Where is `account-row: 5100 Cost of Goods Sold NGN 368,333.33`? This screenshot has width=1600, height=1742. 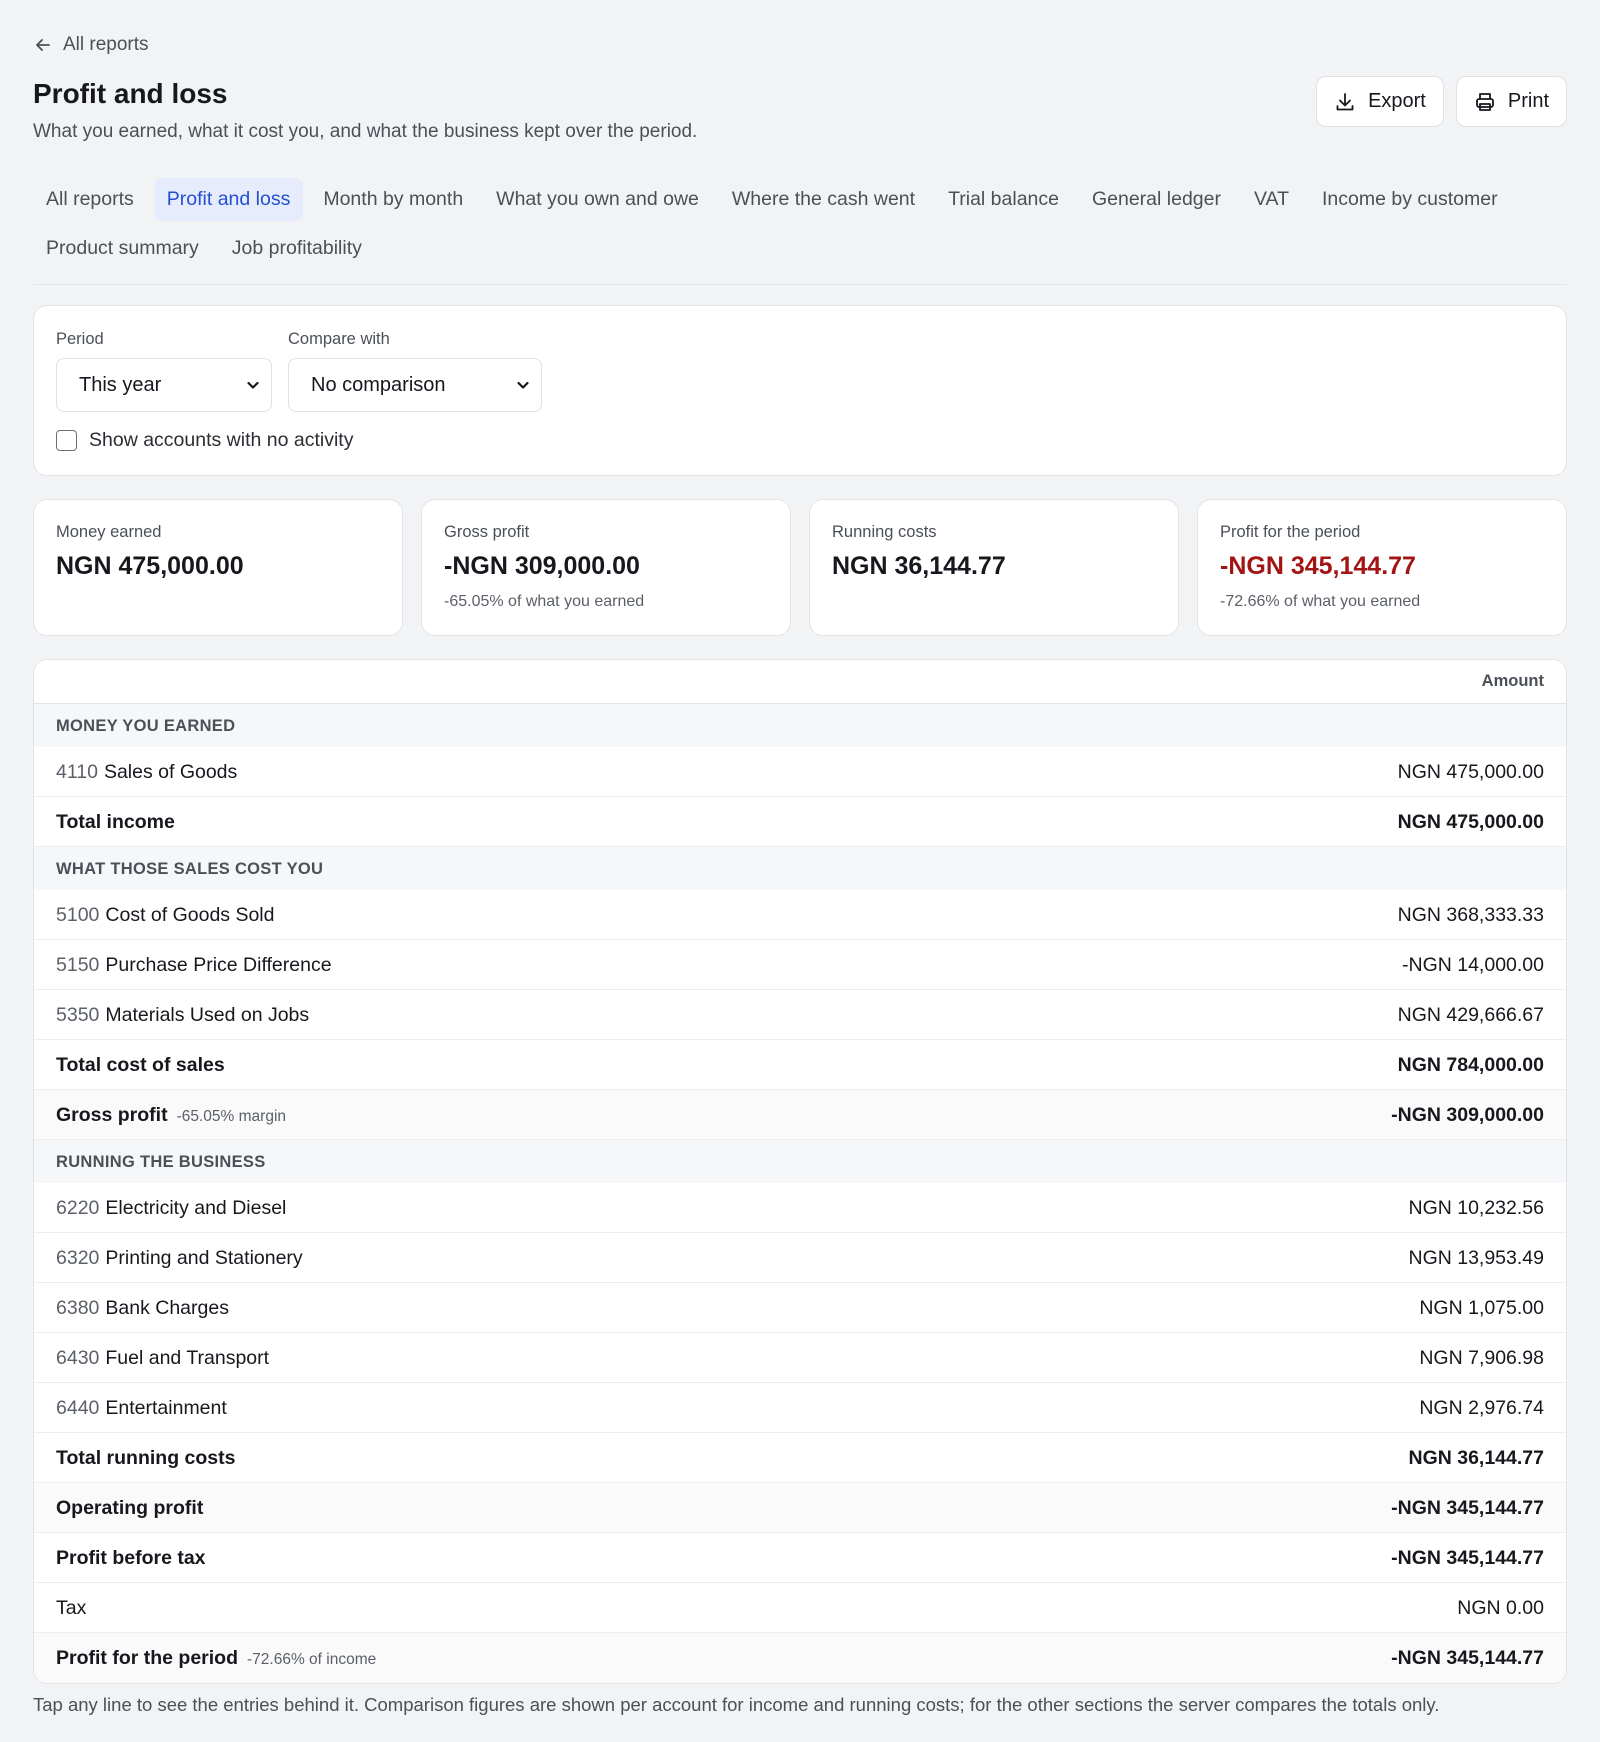 account-row: 5100 Cost of Goods Sold NGN 368,333.33 is located at coordinates (800, 915).